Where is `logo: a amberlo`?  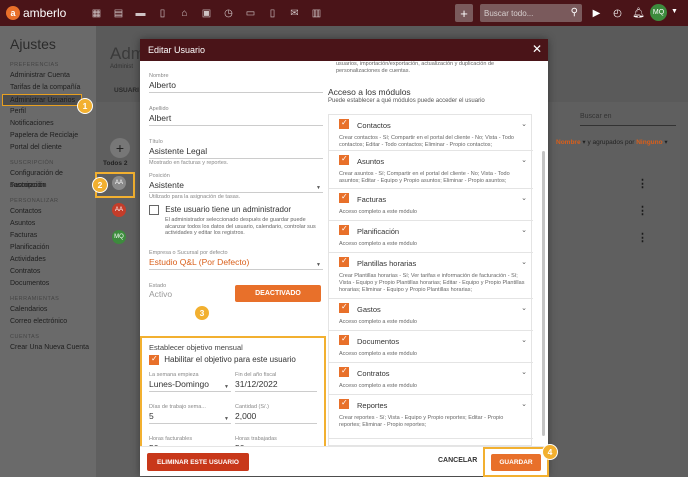 logo: a amberlo is located at coordinates (43, 13).